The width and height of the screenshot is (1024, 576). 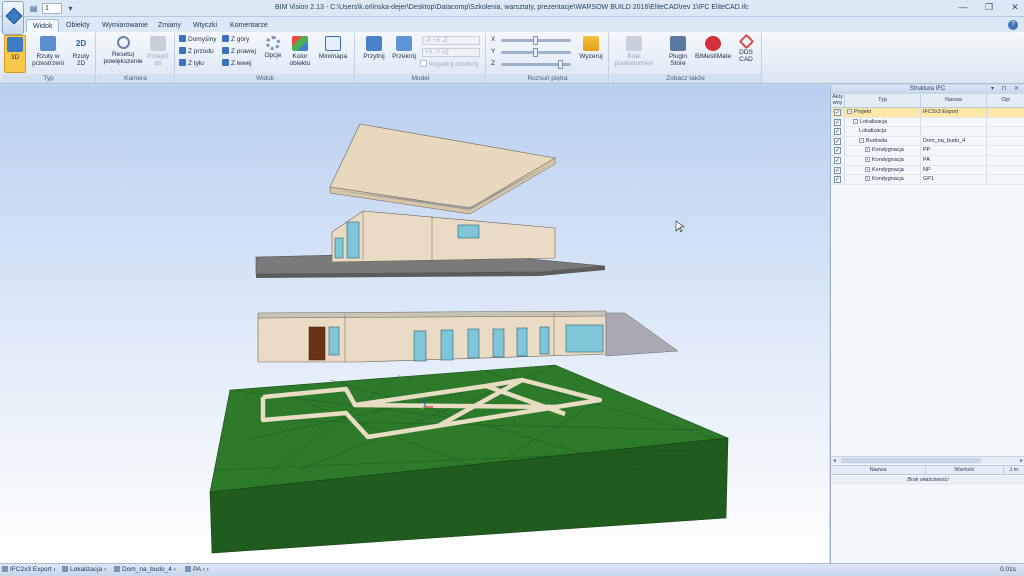 I want to click on przekroj-button: Przekrój, so click(x=404, y=47).